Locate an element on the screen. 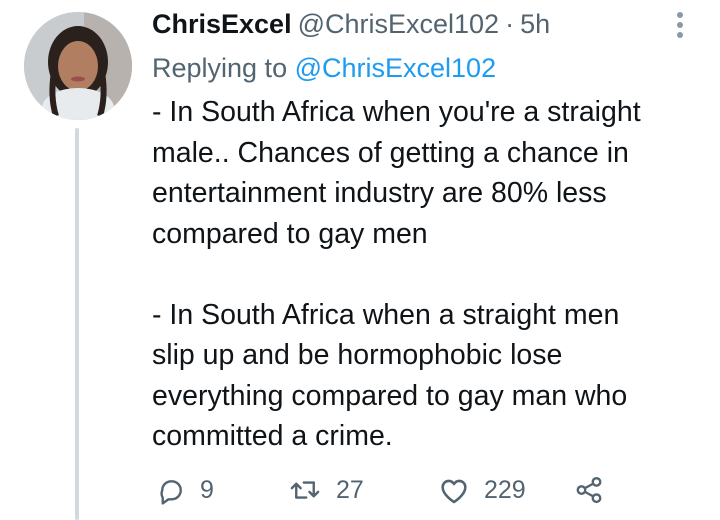 This screenshot has width=720, height=520. tweet-line: compared to gay men is located at coordinates (290, 233).